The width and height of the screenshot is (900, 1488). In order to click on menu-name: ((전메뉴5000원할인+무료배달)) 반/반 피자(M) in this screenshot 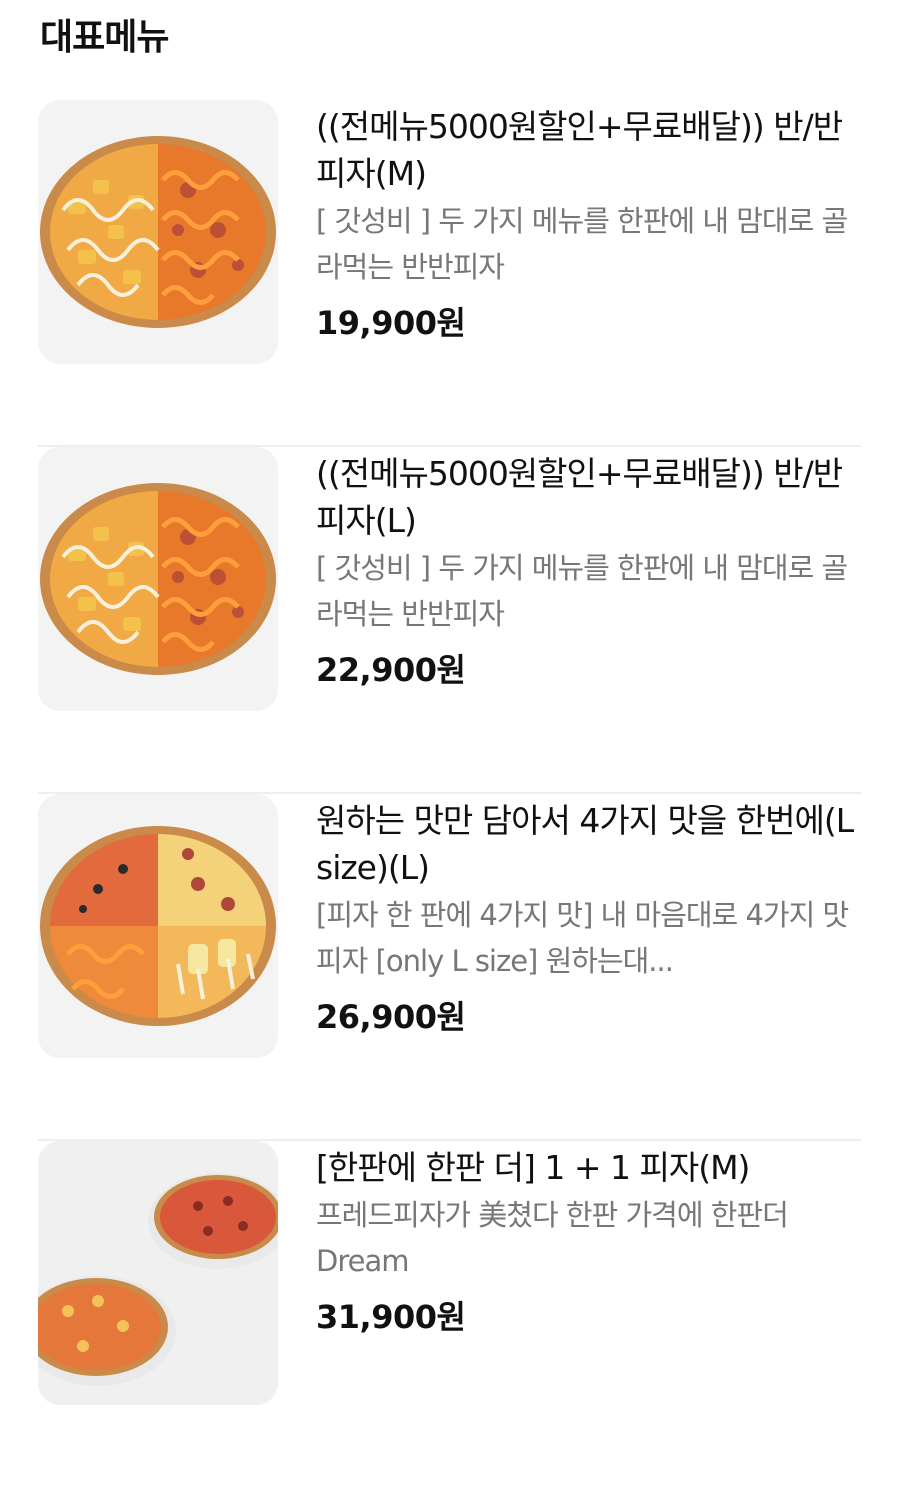, I will do `click(579, 150)`.